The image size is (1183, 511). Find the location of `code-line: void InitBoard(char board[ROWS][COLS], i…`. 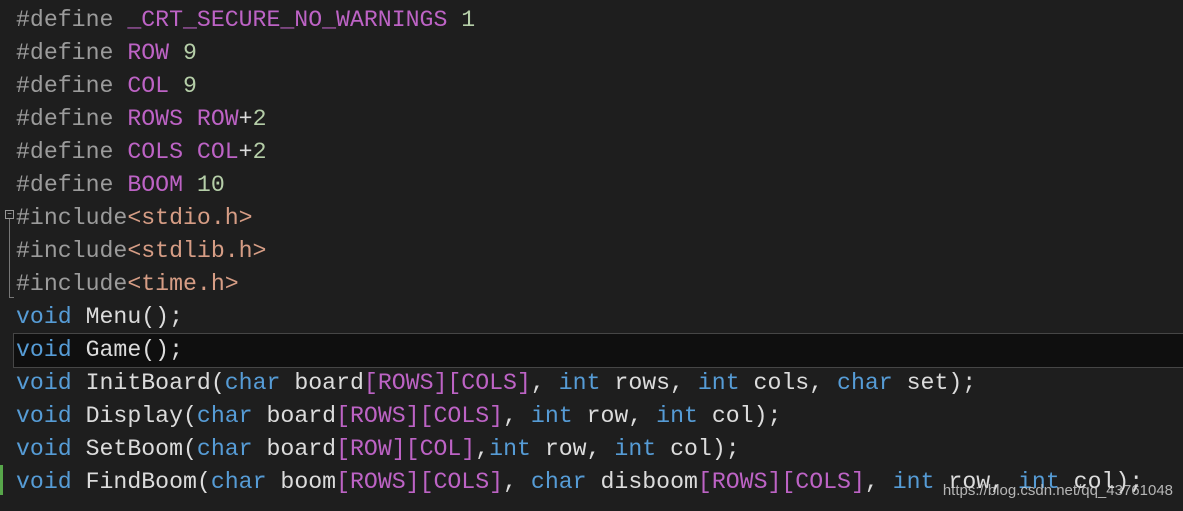

code-line: void InitBoard(char board[ROWS][COLS], i… is located at coordinates (591, 383).